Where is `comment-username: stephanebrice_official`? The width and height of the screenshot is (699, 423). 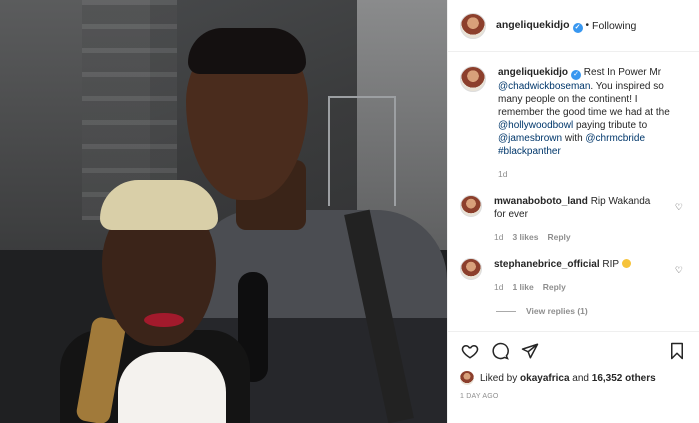 comment-username: stephanebrice_official is located at coordinates (547, 264).